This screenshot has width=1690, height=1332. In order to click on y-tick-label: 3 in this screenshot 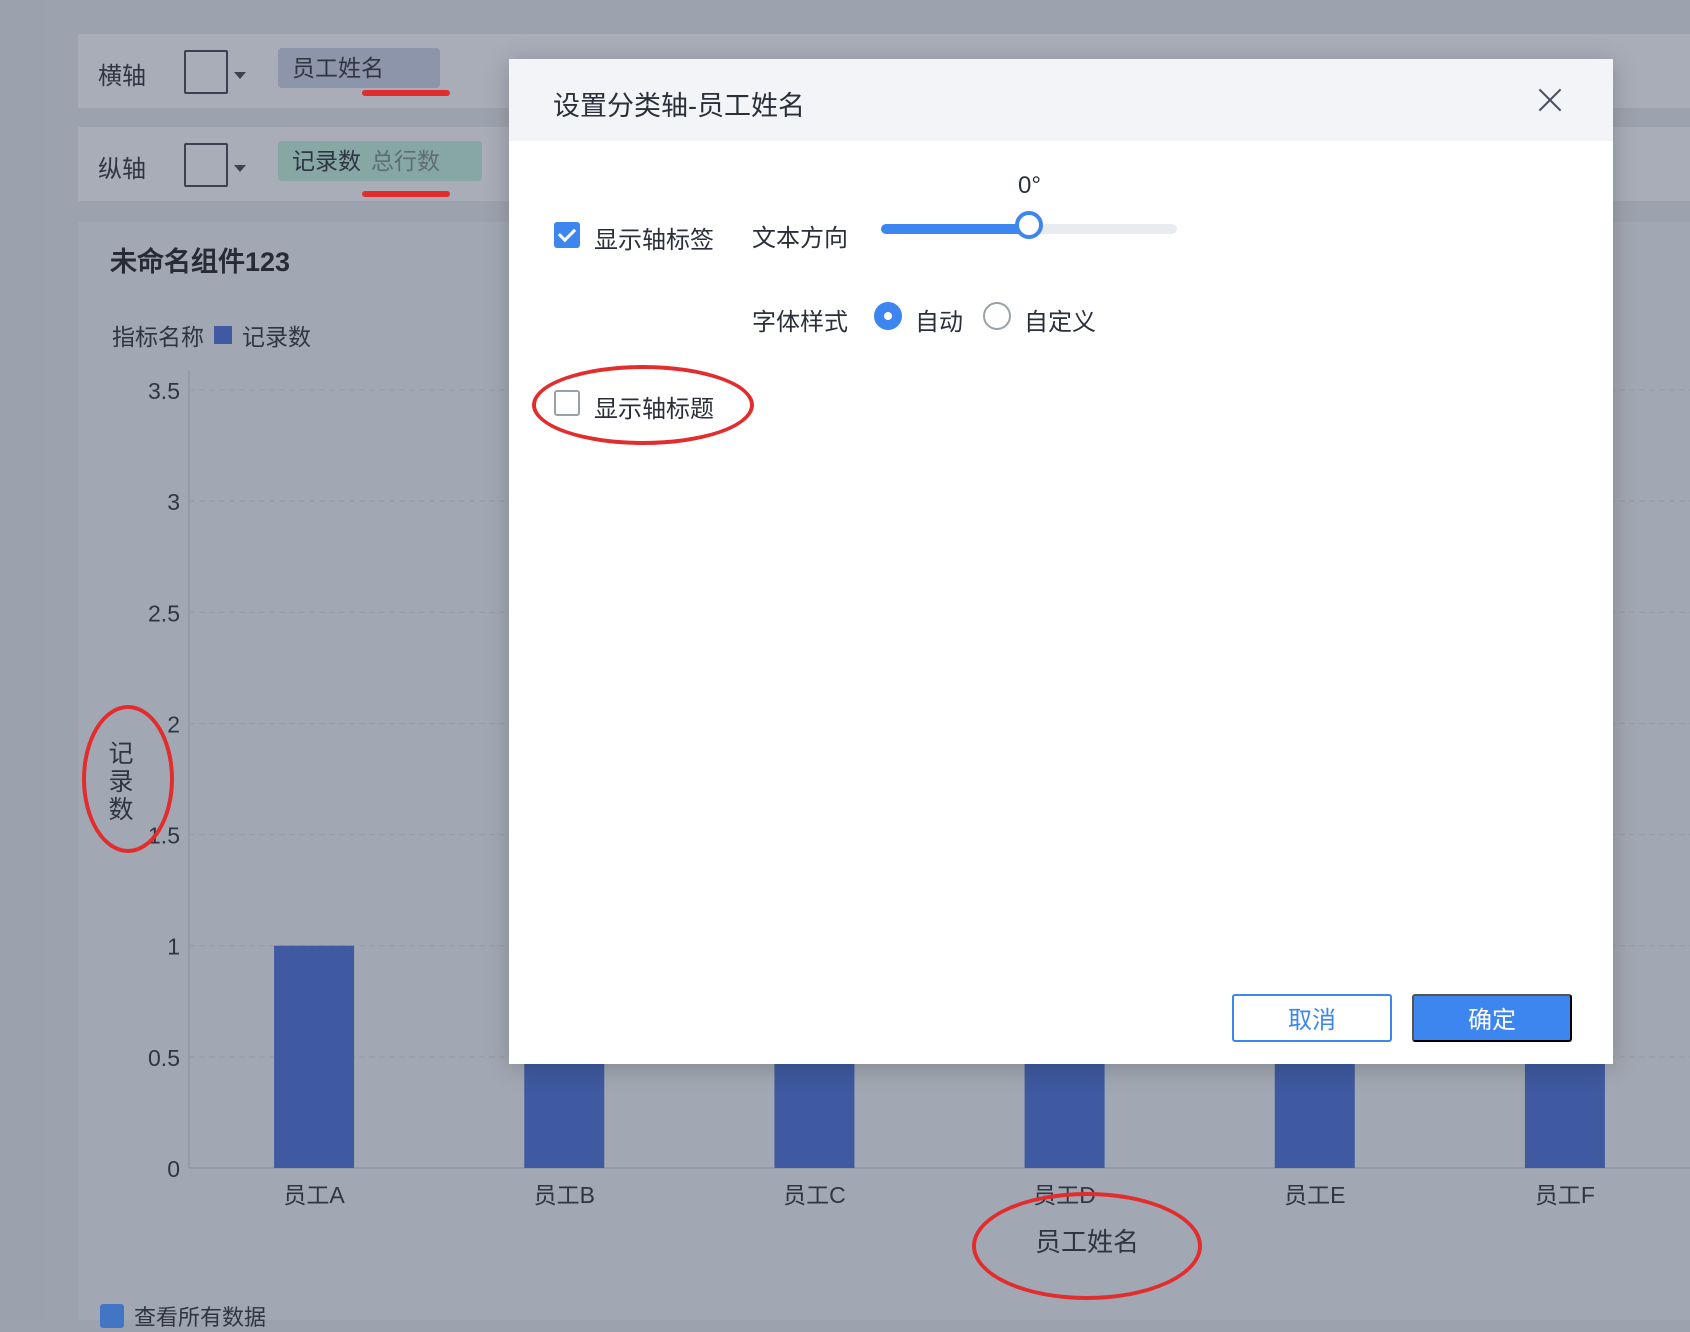, I will do `click(173, 502)`.